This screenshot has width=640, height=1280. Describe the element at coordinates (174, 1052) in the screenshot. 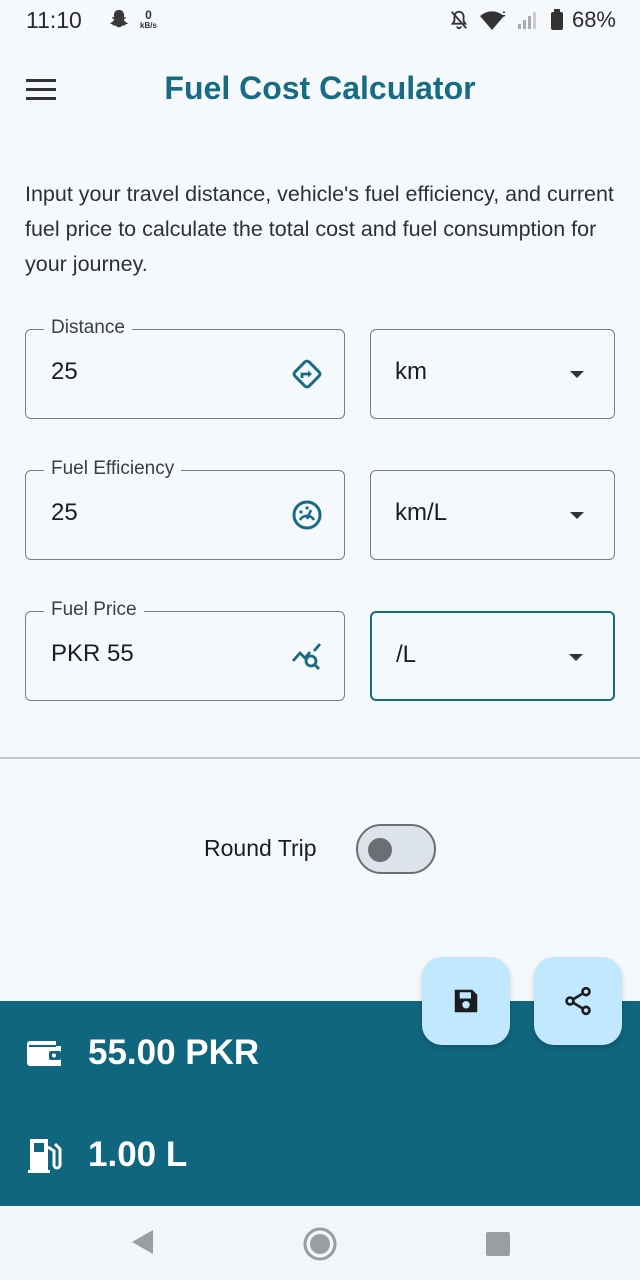

I see `total-cost-value: 55.00 PKR` at that location.